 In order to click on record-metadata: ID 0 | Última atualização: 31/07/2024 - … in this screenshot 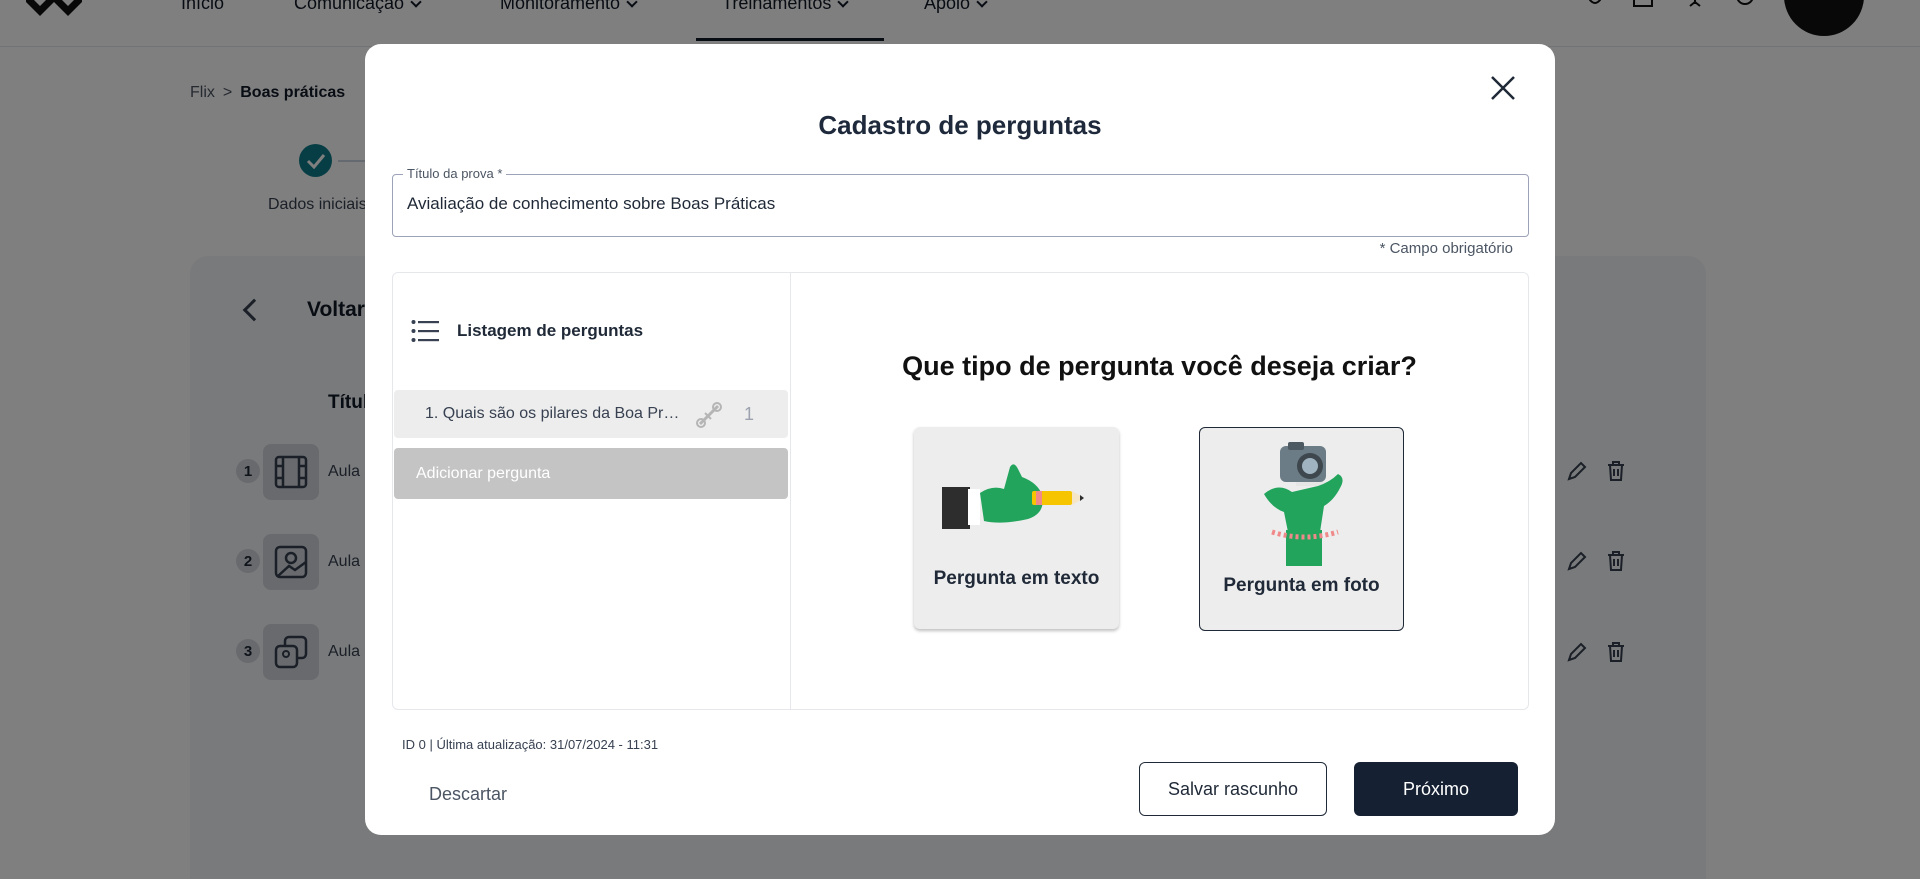, I will do `click(530, 744)`.